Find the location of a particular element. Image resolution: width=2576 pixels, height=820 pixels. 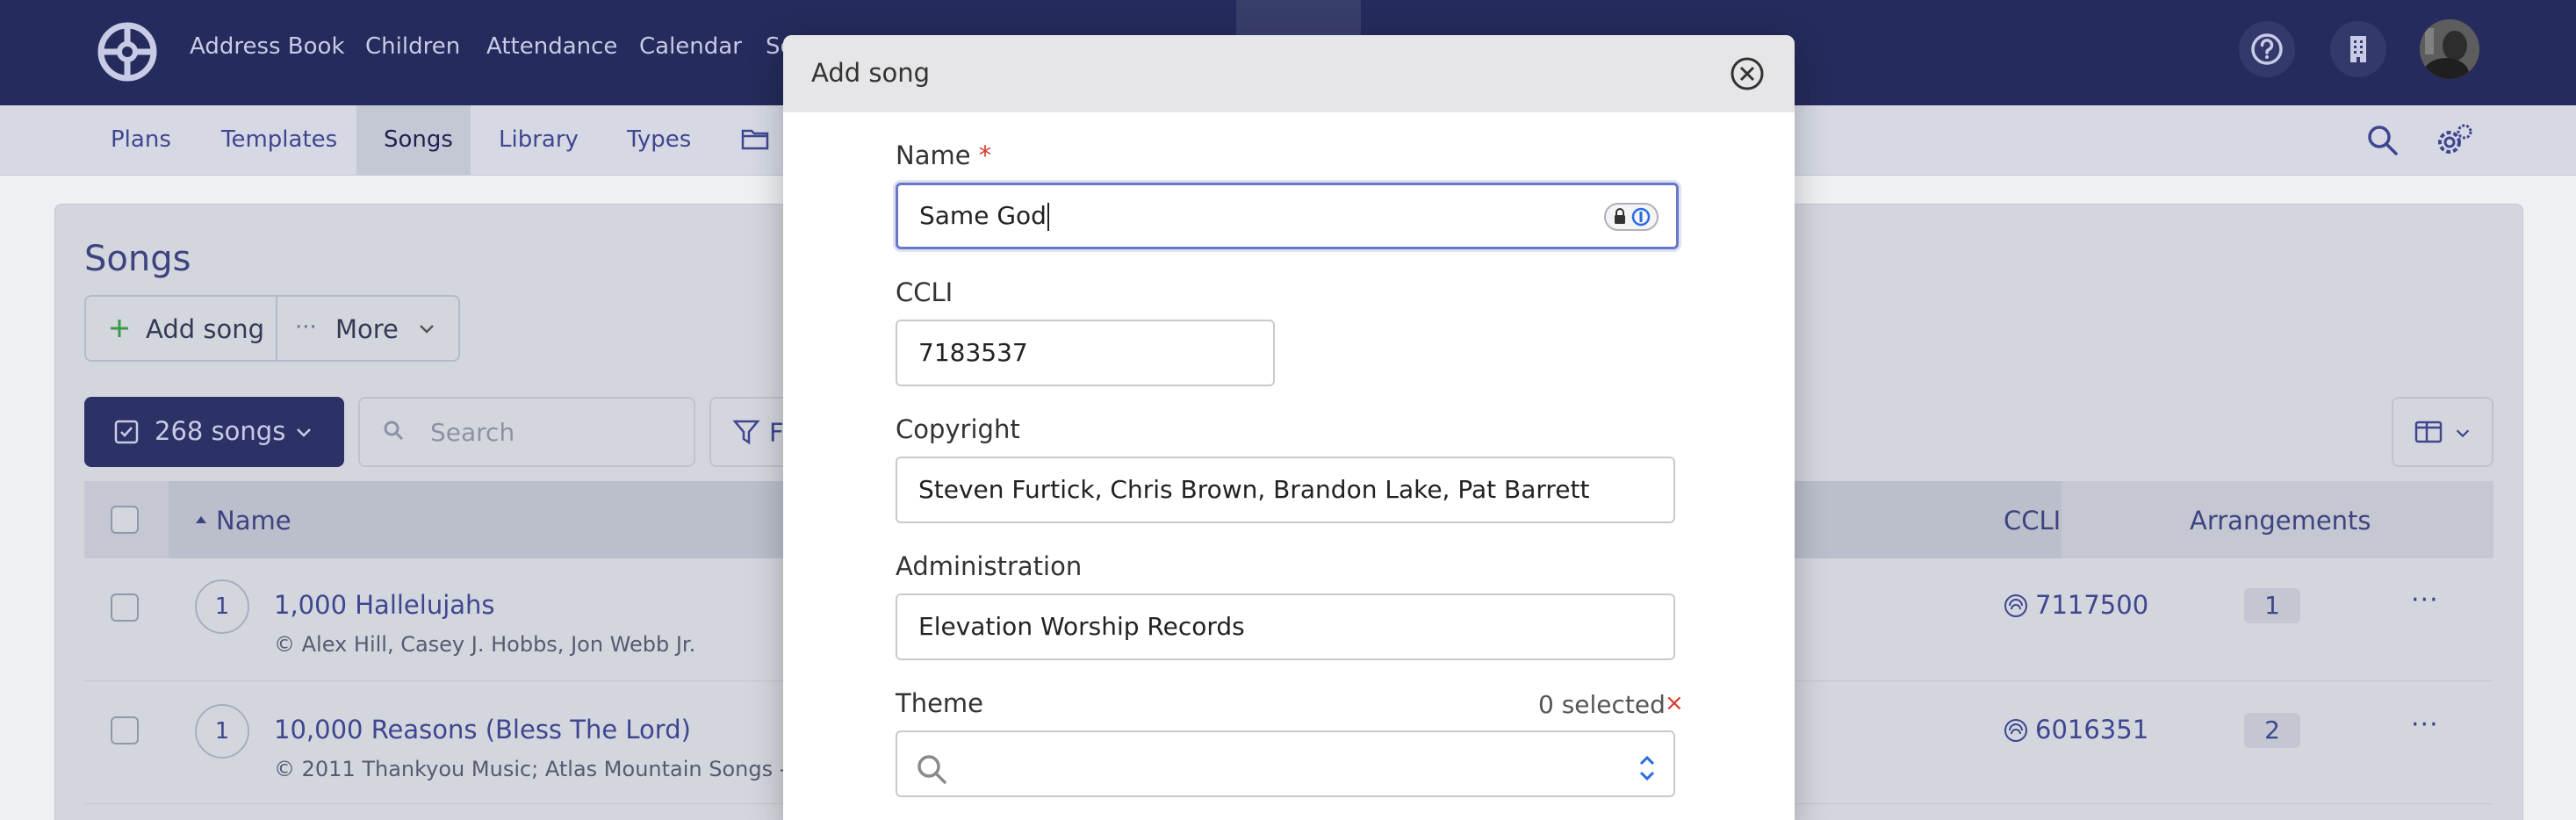

close-icon is located at coordinates (1747, 73).